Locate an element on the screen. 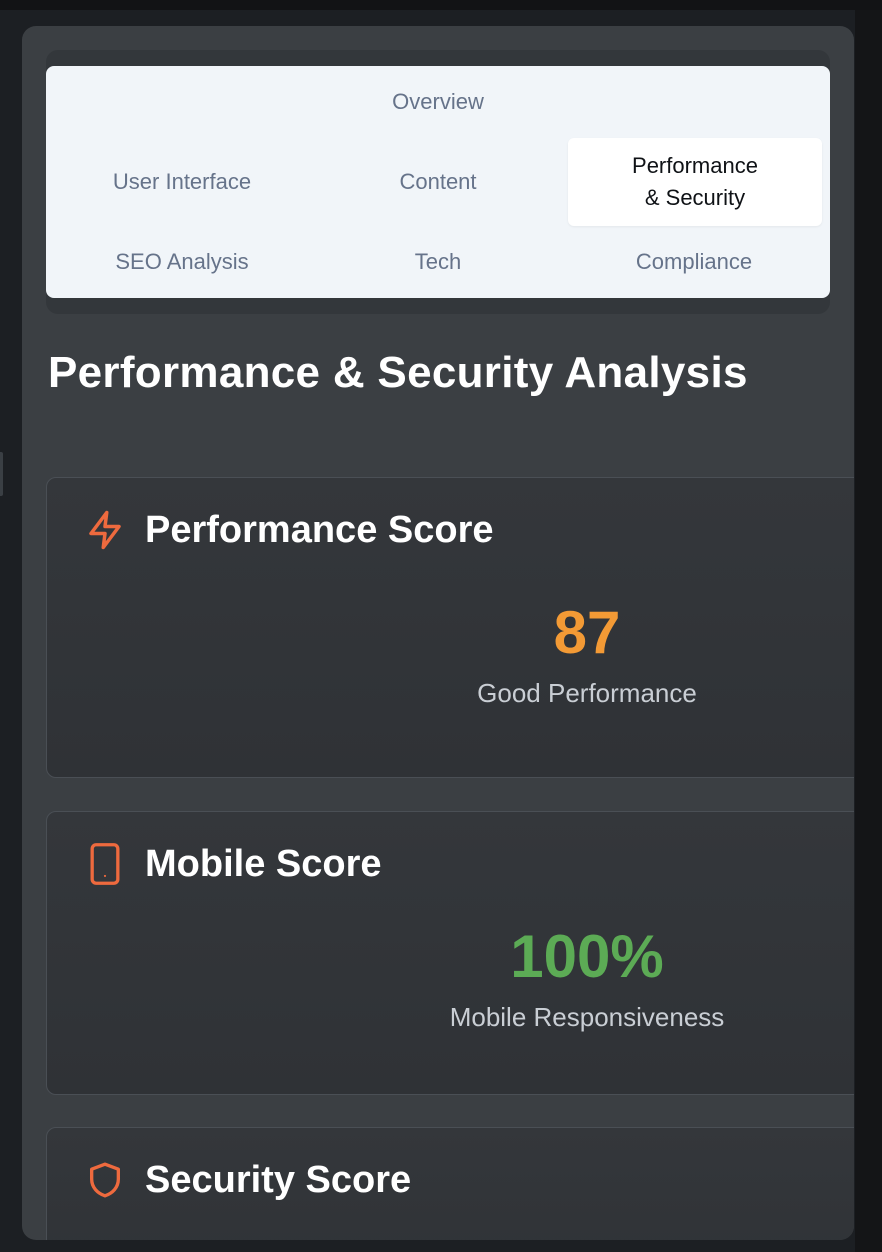 The width and height of the screenshot is (882, 1252). card-header: Performance Score is located at coordinates (288, 530).